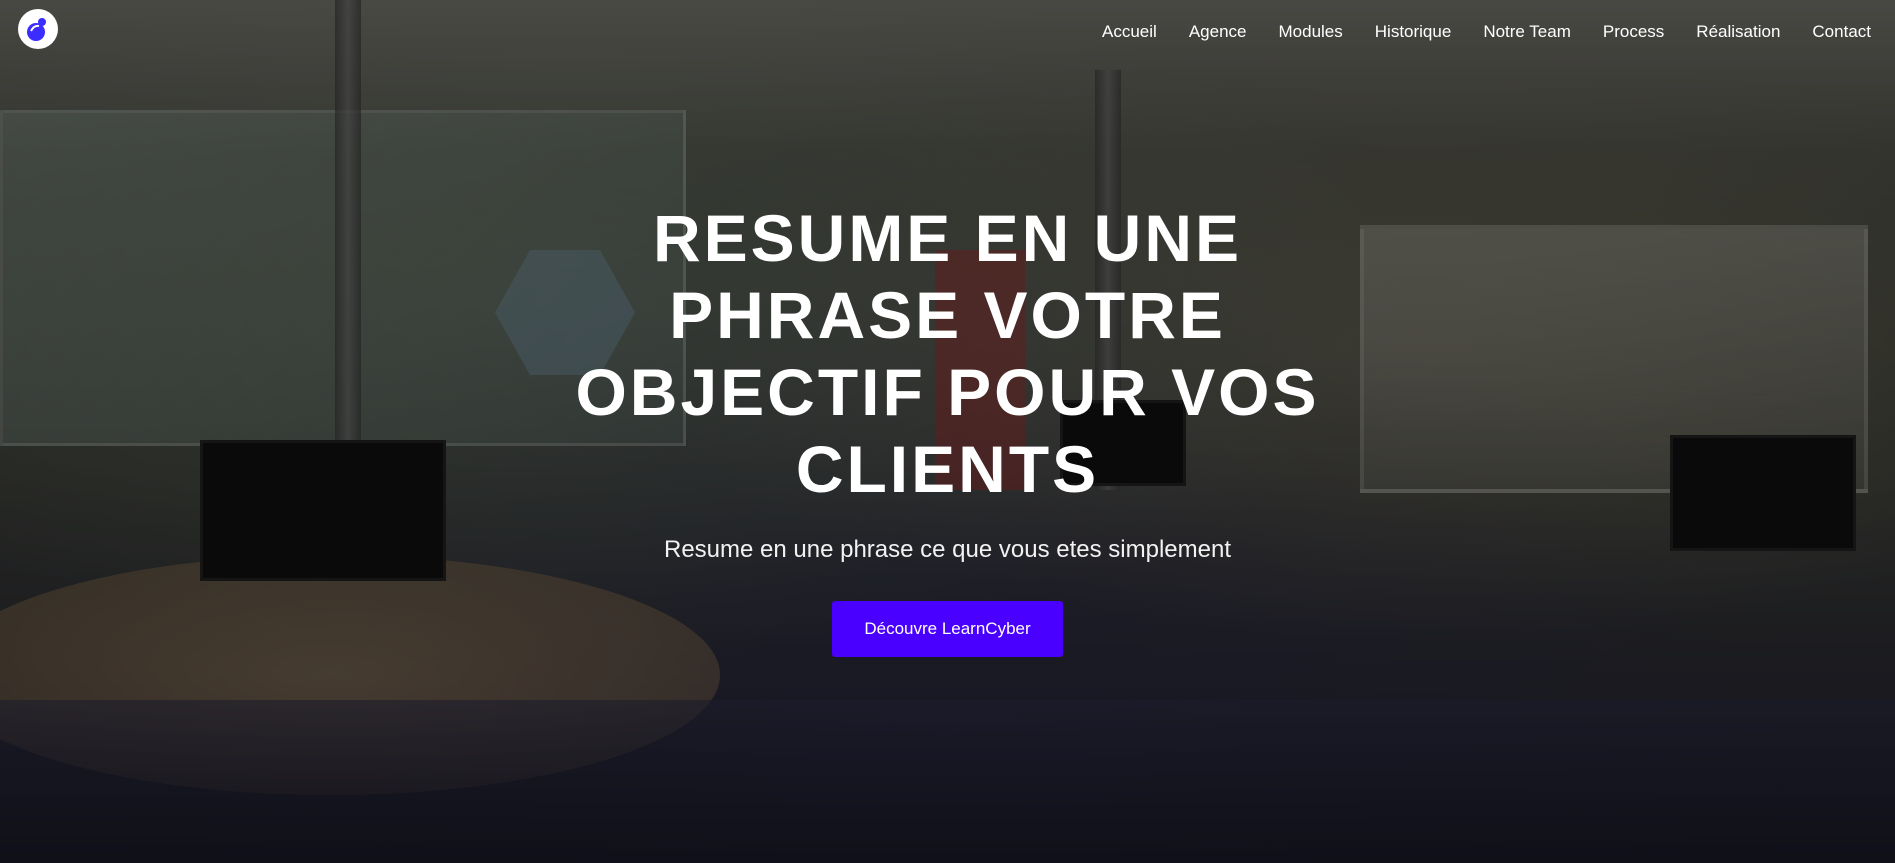 The image size is (1895, 863). Describe the element at coordinates (1218, 32) in the screenshot. I see `nav-link-agence: Agence` at that location.